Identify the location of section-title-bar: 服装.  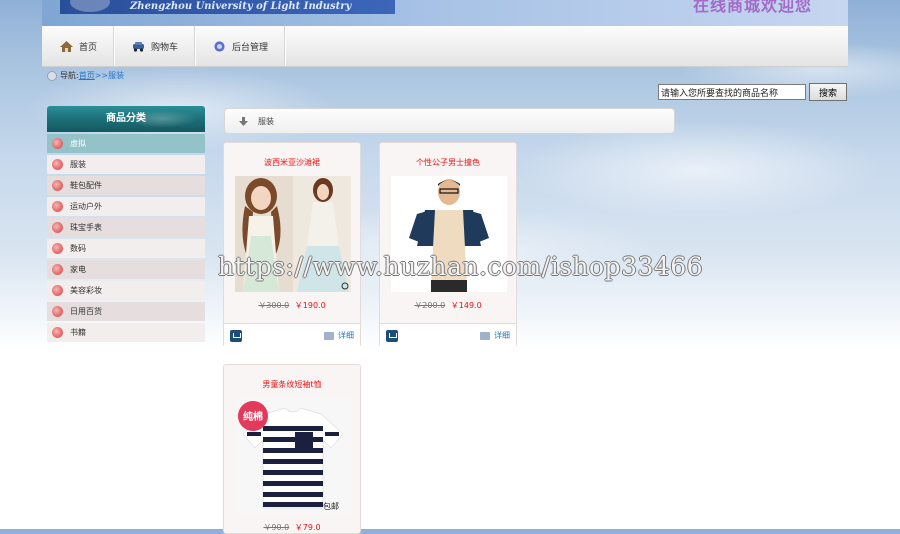
(449, 121).